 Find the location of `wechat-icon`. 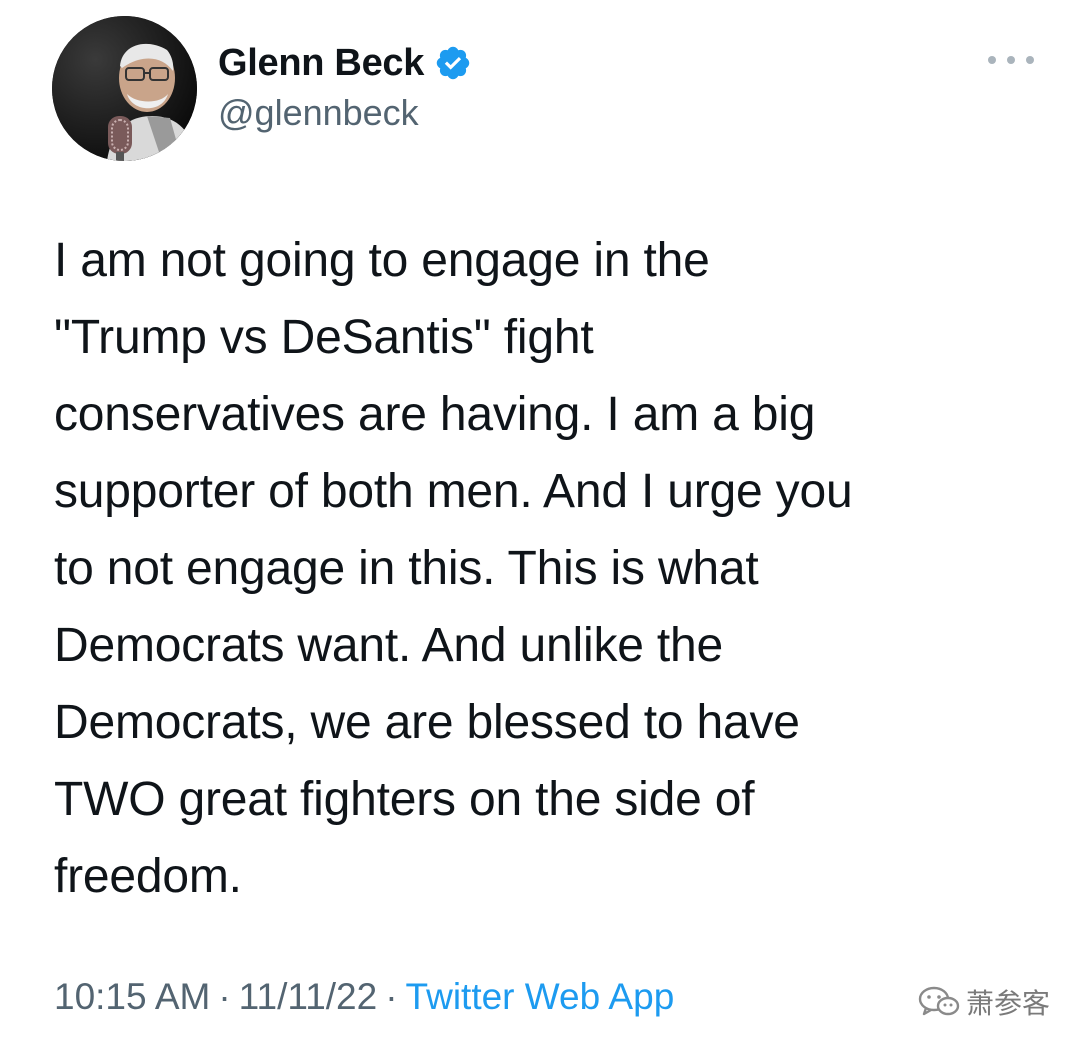

wechat-icon is located at coordinates (939, 1001).